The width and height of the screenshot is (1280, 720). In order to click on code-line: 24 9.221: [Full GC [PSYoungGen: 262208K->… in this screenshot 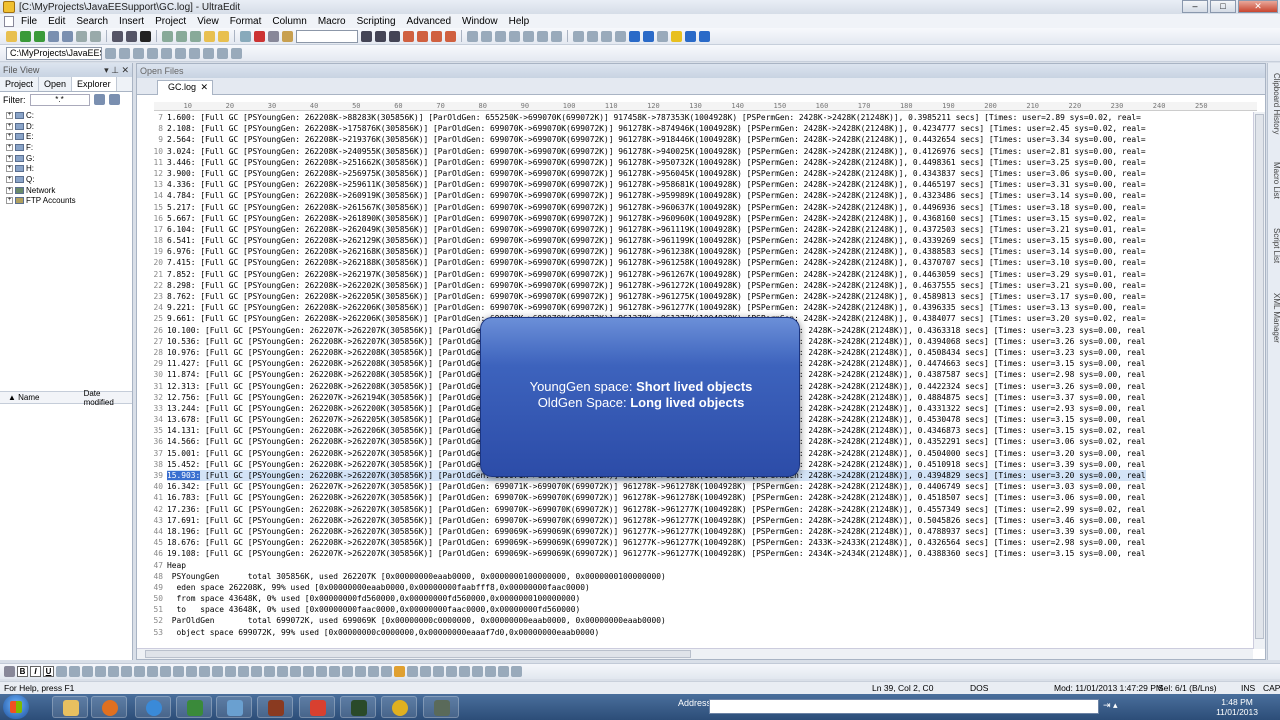, I will do `click(695, 307)`.